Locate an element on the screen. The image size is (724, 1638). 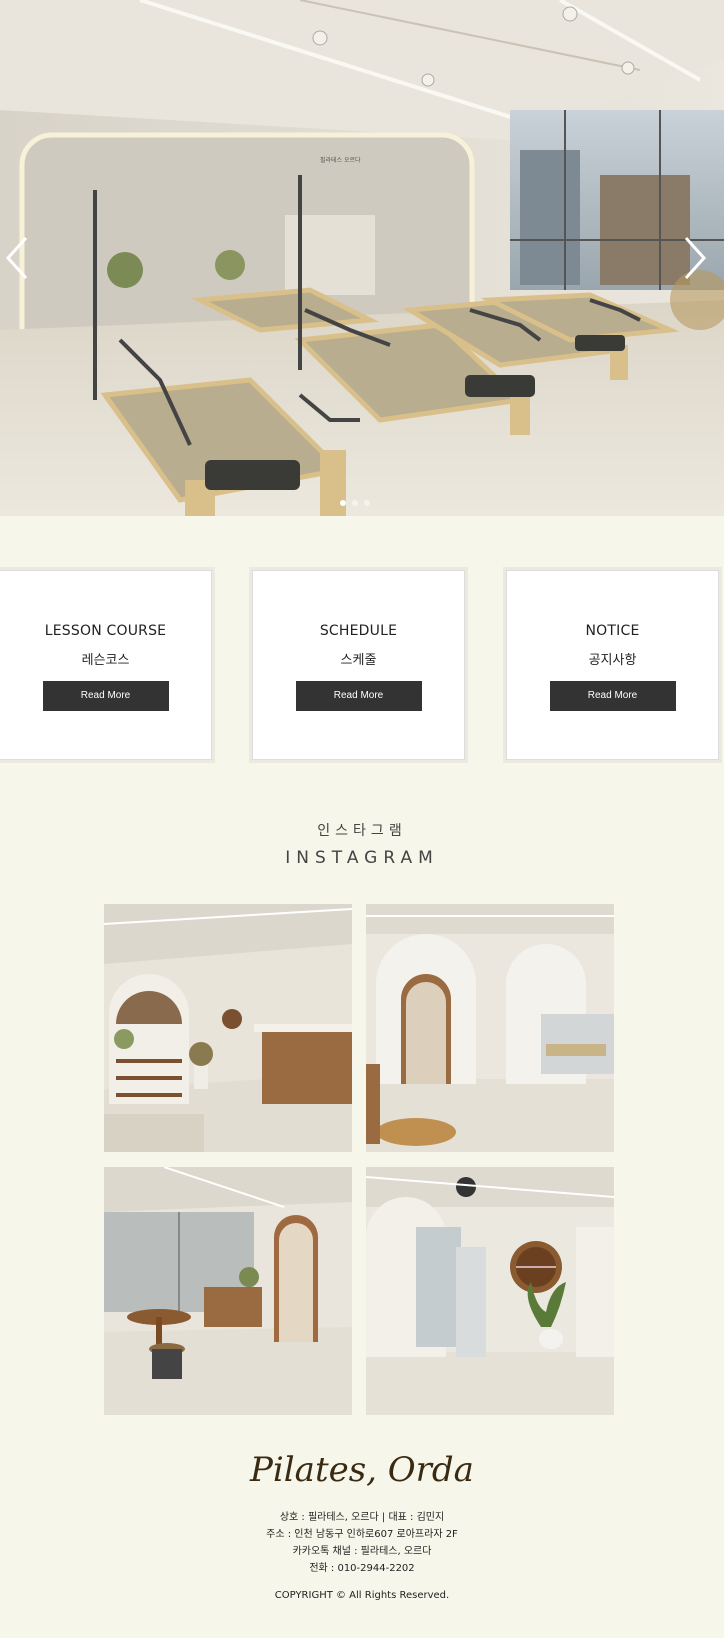
card-title: LESSON COURSE is located at coordinates (105, 631).